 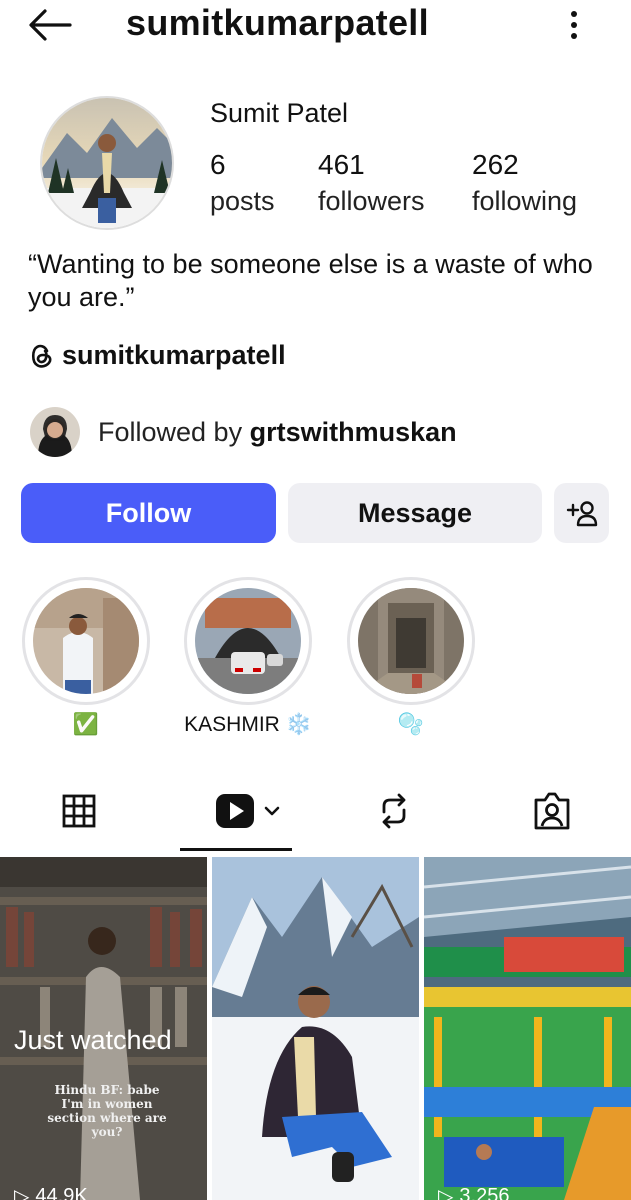 What do you see at coordinates (218, 164) in the screenshot?
I see `posts-count: 6` at bounding box center [218, 164].